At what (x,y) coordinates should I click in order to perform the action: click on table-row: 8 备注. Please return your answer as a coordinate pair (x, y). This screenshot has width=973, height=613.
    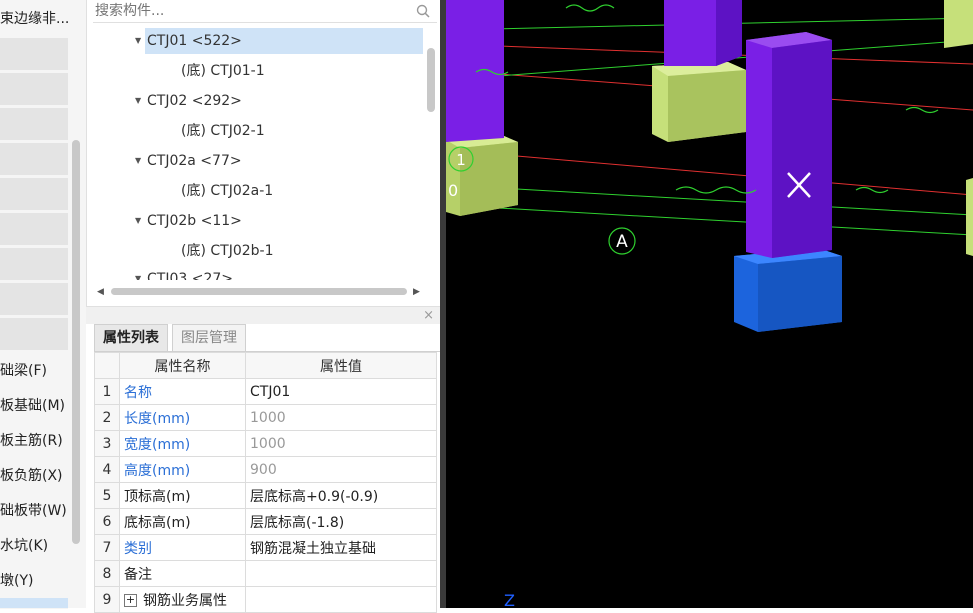
    Looking at the image, I should click on (265, 573).